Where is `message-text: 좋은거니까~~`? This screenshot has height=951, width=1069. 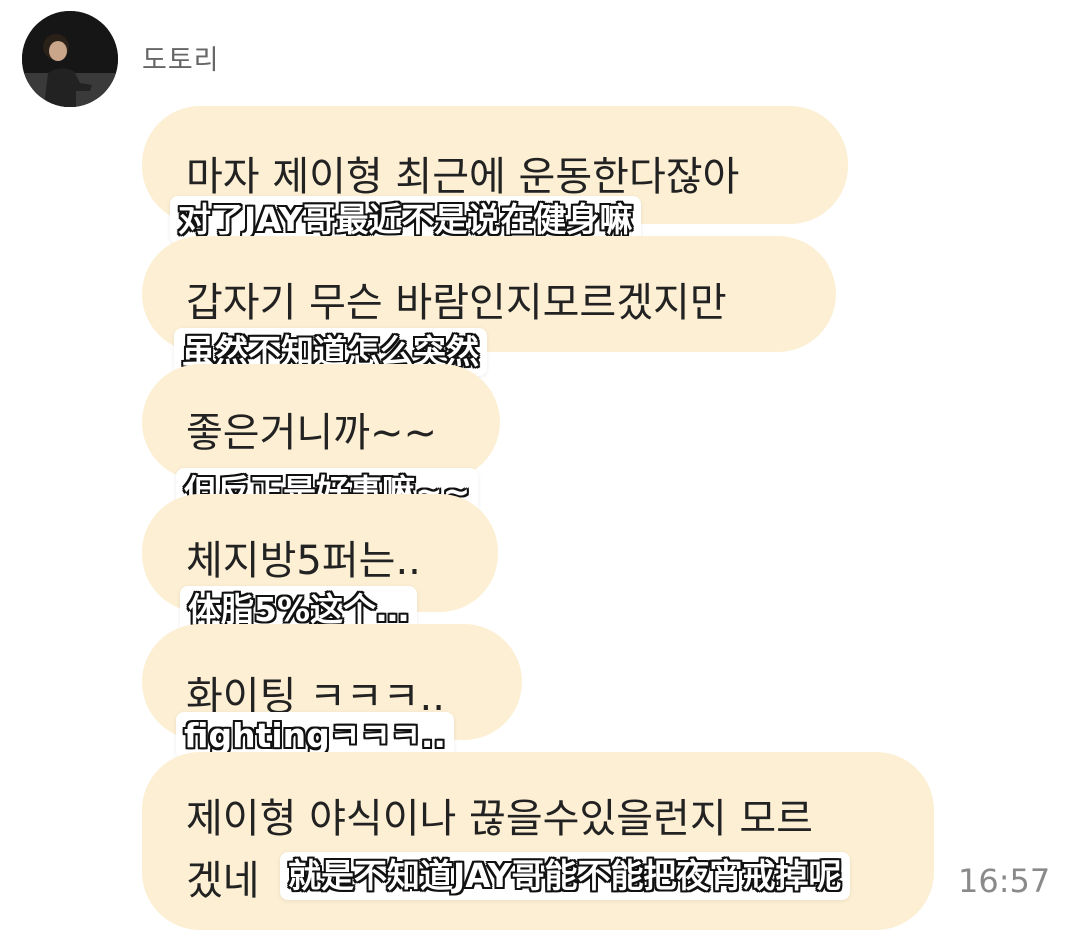
message-text: 좋은거니까~~ is located at coordinates (312, 433).